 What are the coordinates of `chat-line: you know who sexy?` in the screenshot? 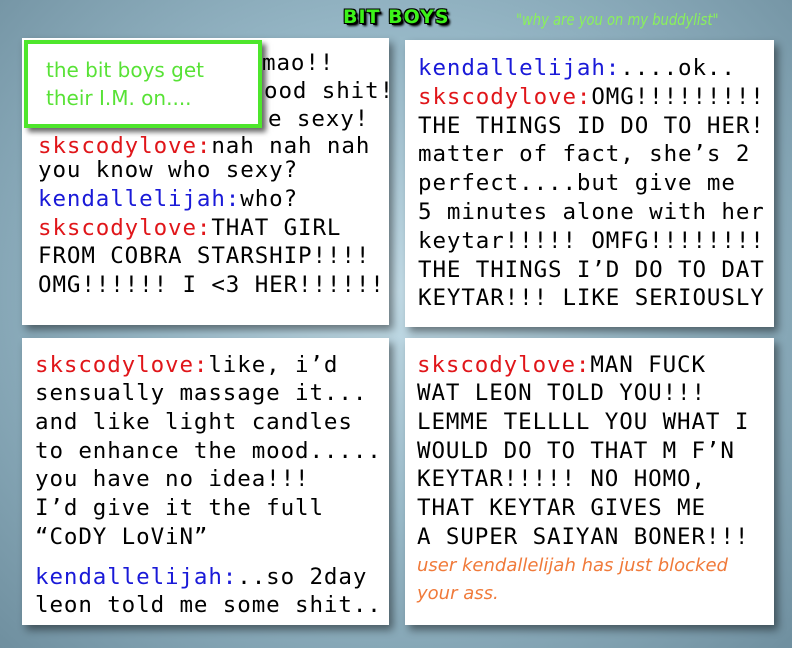 It's located at (168, 170).